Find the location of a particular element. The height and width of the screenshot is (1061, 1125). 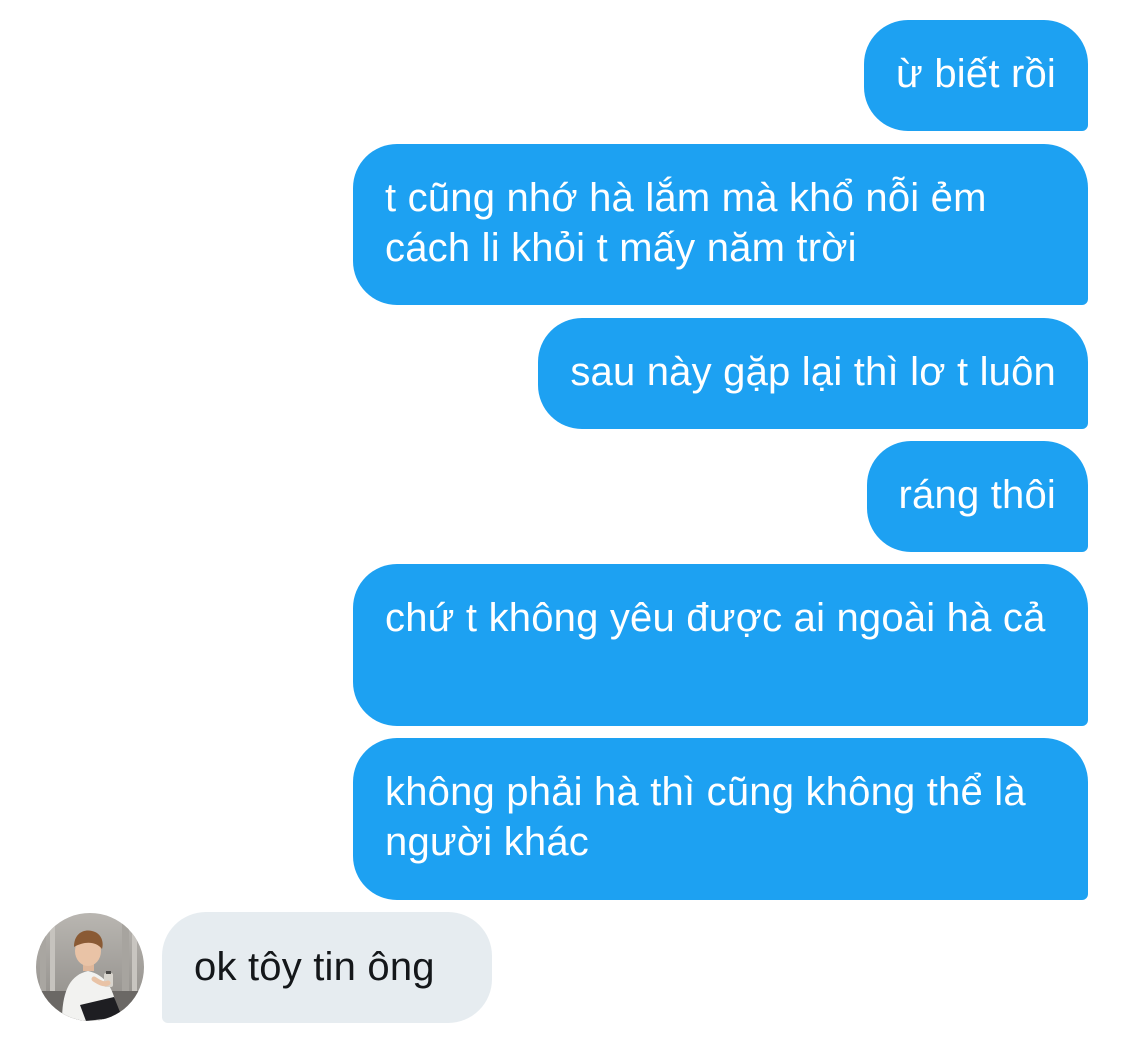

message-text: ráng thôi is located at coordinates (977, 495).